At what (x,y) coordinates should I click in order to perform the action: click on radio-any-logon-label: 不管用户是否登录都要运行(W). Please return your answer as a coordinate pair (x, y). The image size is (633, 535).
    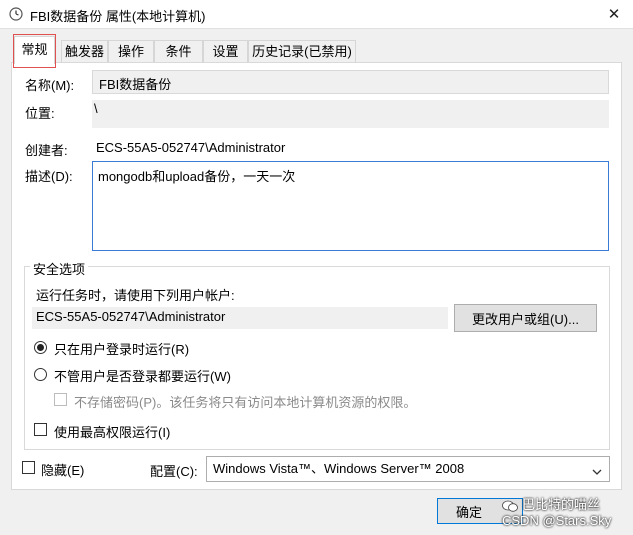
    Looking at the image, I should click on (142, 375).